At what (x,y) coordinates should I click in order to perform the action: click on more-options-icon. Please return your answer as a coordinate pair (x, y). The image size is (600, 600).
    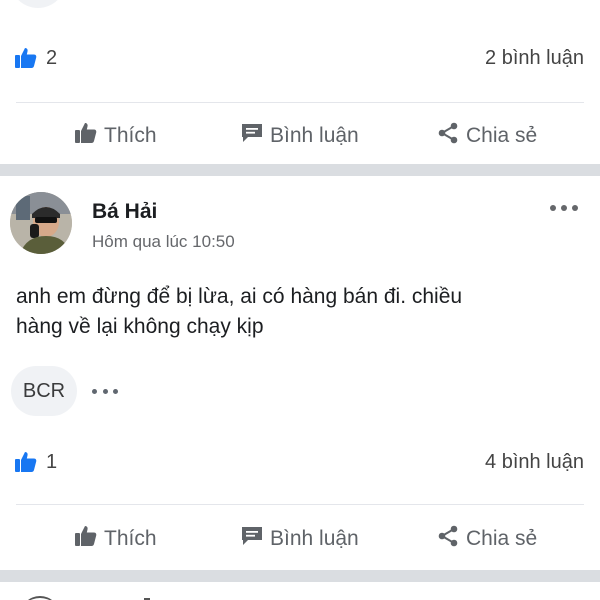
    Looking at the image, I should click on (564, 208).